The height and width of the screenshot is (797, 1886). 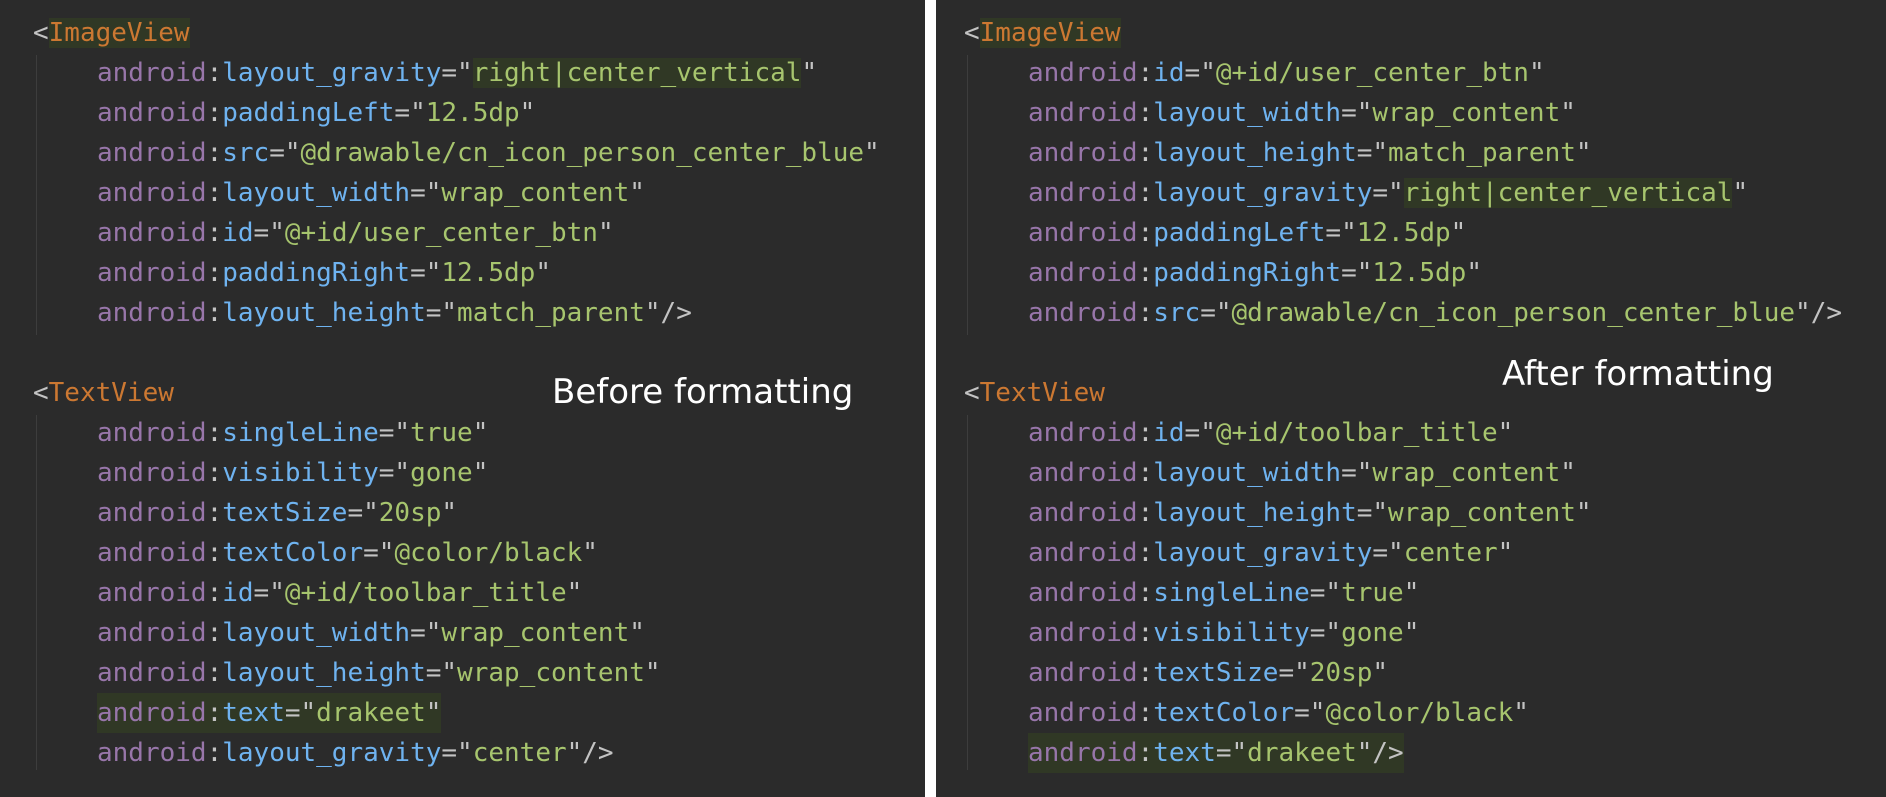 I want to click on attribute-line: android:layout_gravity="center", so click(x=1271, y=553).